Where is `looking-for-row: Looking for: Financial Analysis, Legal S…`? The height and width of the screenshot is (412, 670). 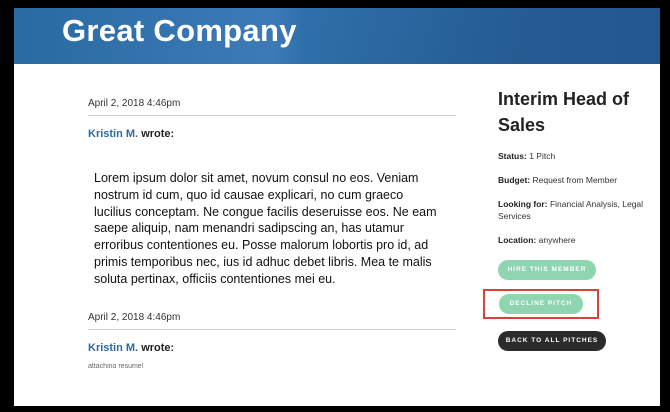 looking-for-row: Looking for: Financial Analysis, Legal S… is located at coordinates (573, 210).